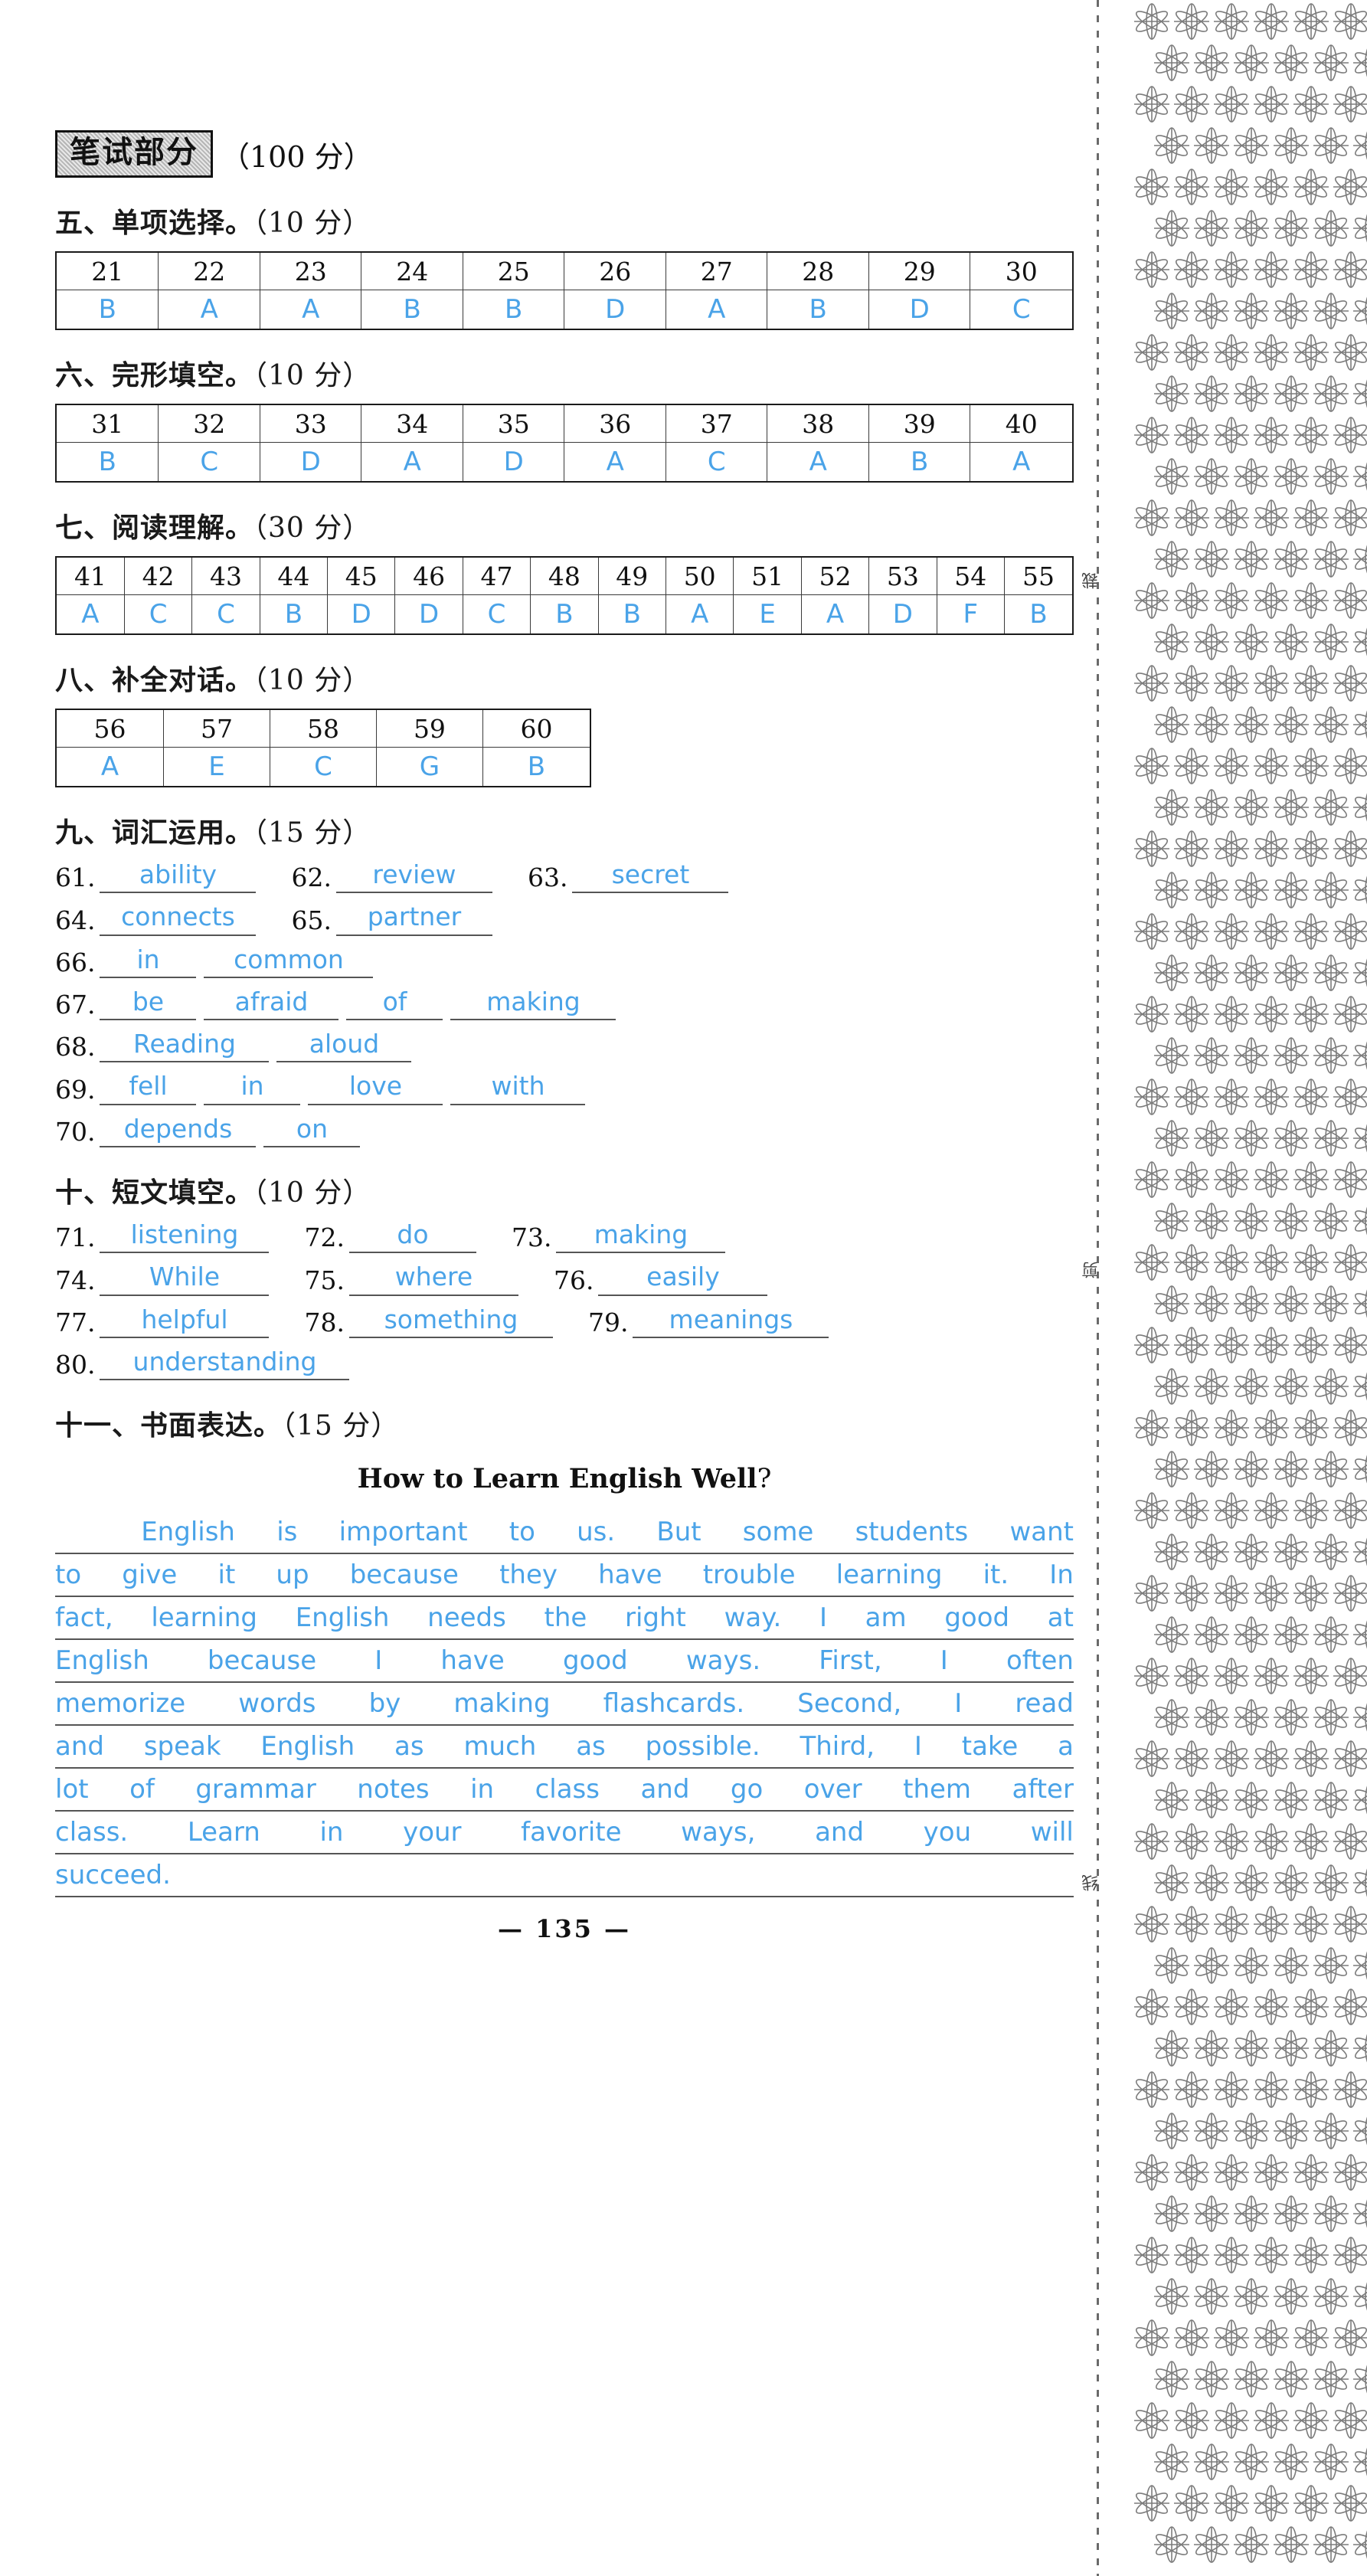 Image resolution: width=1367 pixels, height=2576 pixels. I want to click on answer-cell: C, so click(1022, 310).